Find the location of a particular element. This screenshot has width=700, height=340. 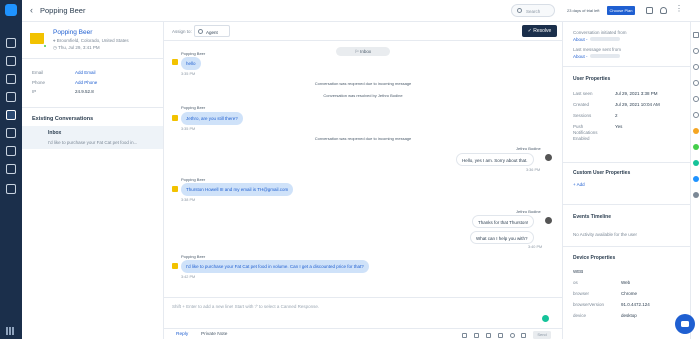

search-input: Search is located at coordinates (533, 10).